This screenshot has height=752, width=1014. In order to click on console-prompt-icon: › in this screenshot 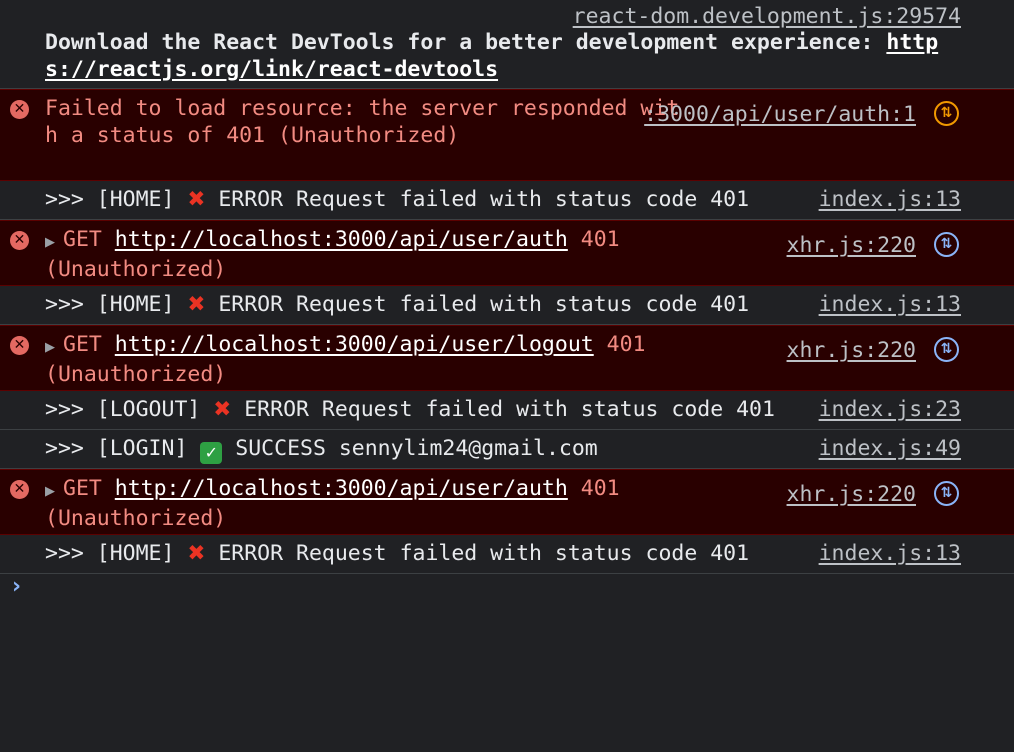, I will do `click(16, 586)`.